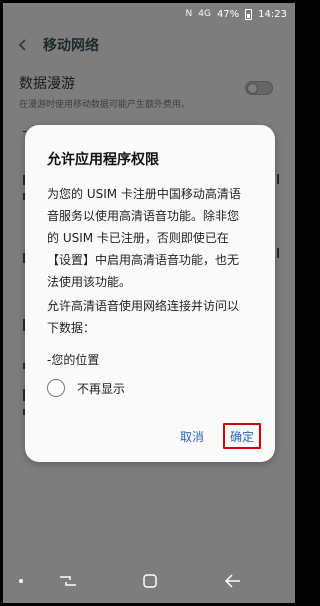 This screenshot has width=320, height=606. I want to click on signal-icon: 4G, so click(204, 14).